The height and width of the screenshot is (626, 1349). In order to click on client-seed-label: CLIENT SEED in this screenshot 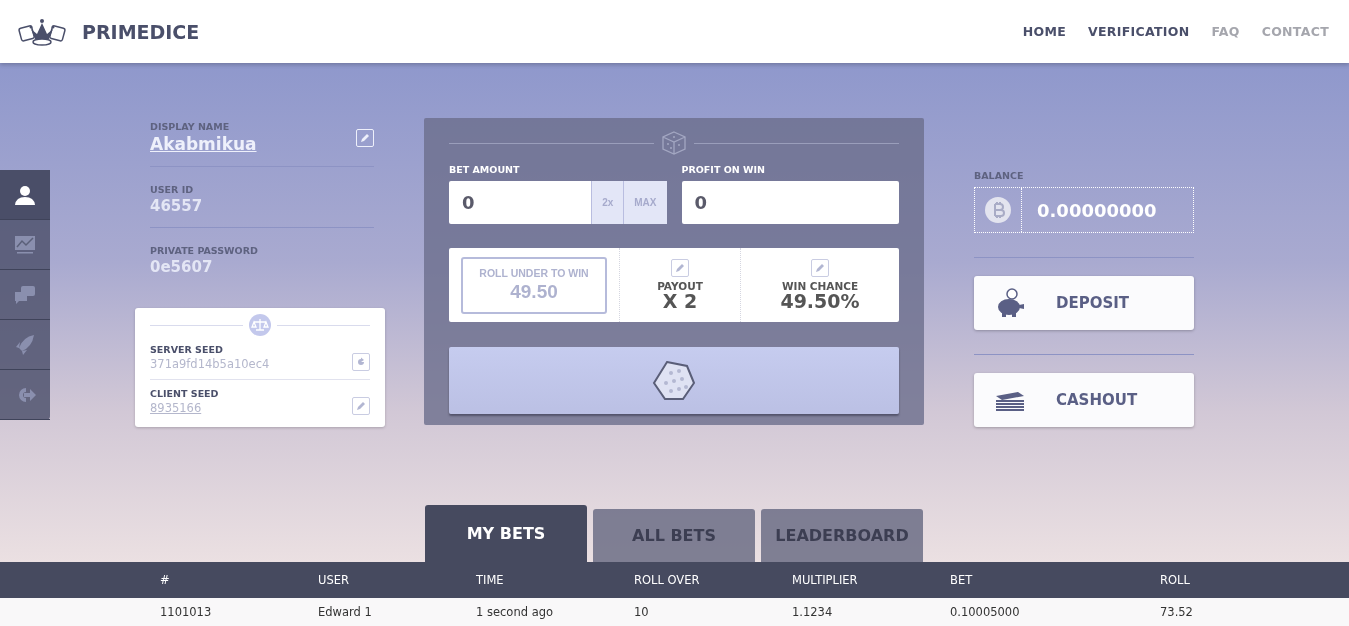, I will do `click(184, 393)`.